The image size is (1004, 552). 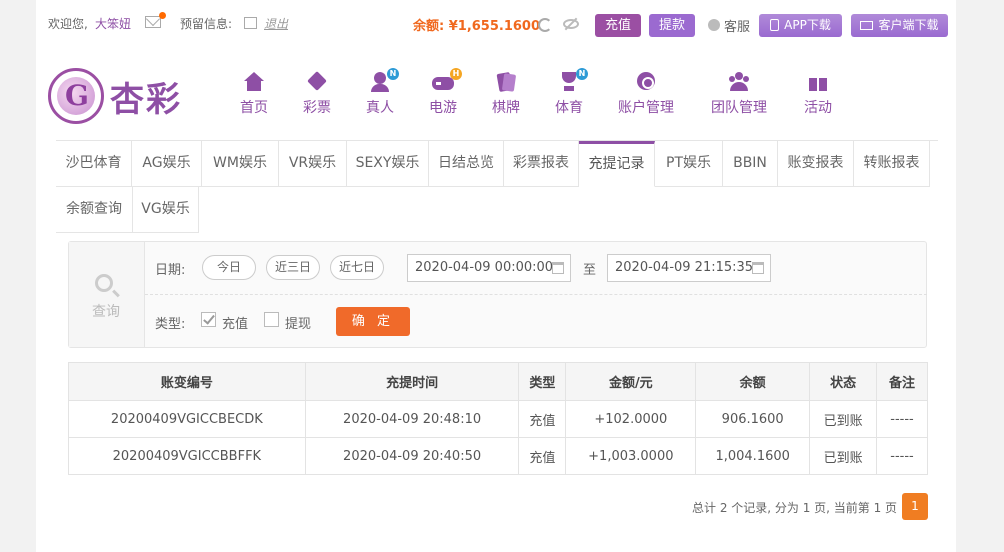 I want to click on balance-text: 余额: ¥1,655.1600, so click(x=477, y=26).